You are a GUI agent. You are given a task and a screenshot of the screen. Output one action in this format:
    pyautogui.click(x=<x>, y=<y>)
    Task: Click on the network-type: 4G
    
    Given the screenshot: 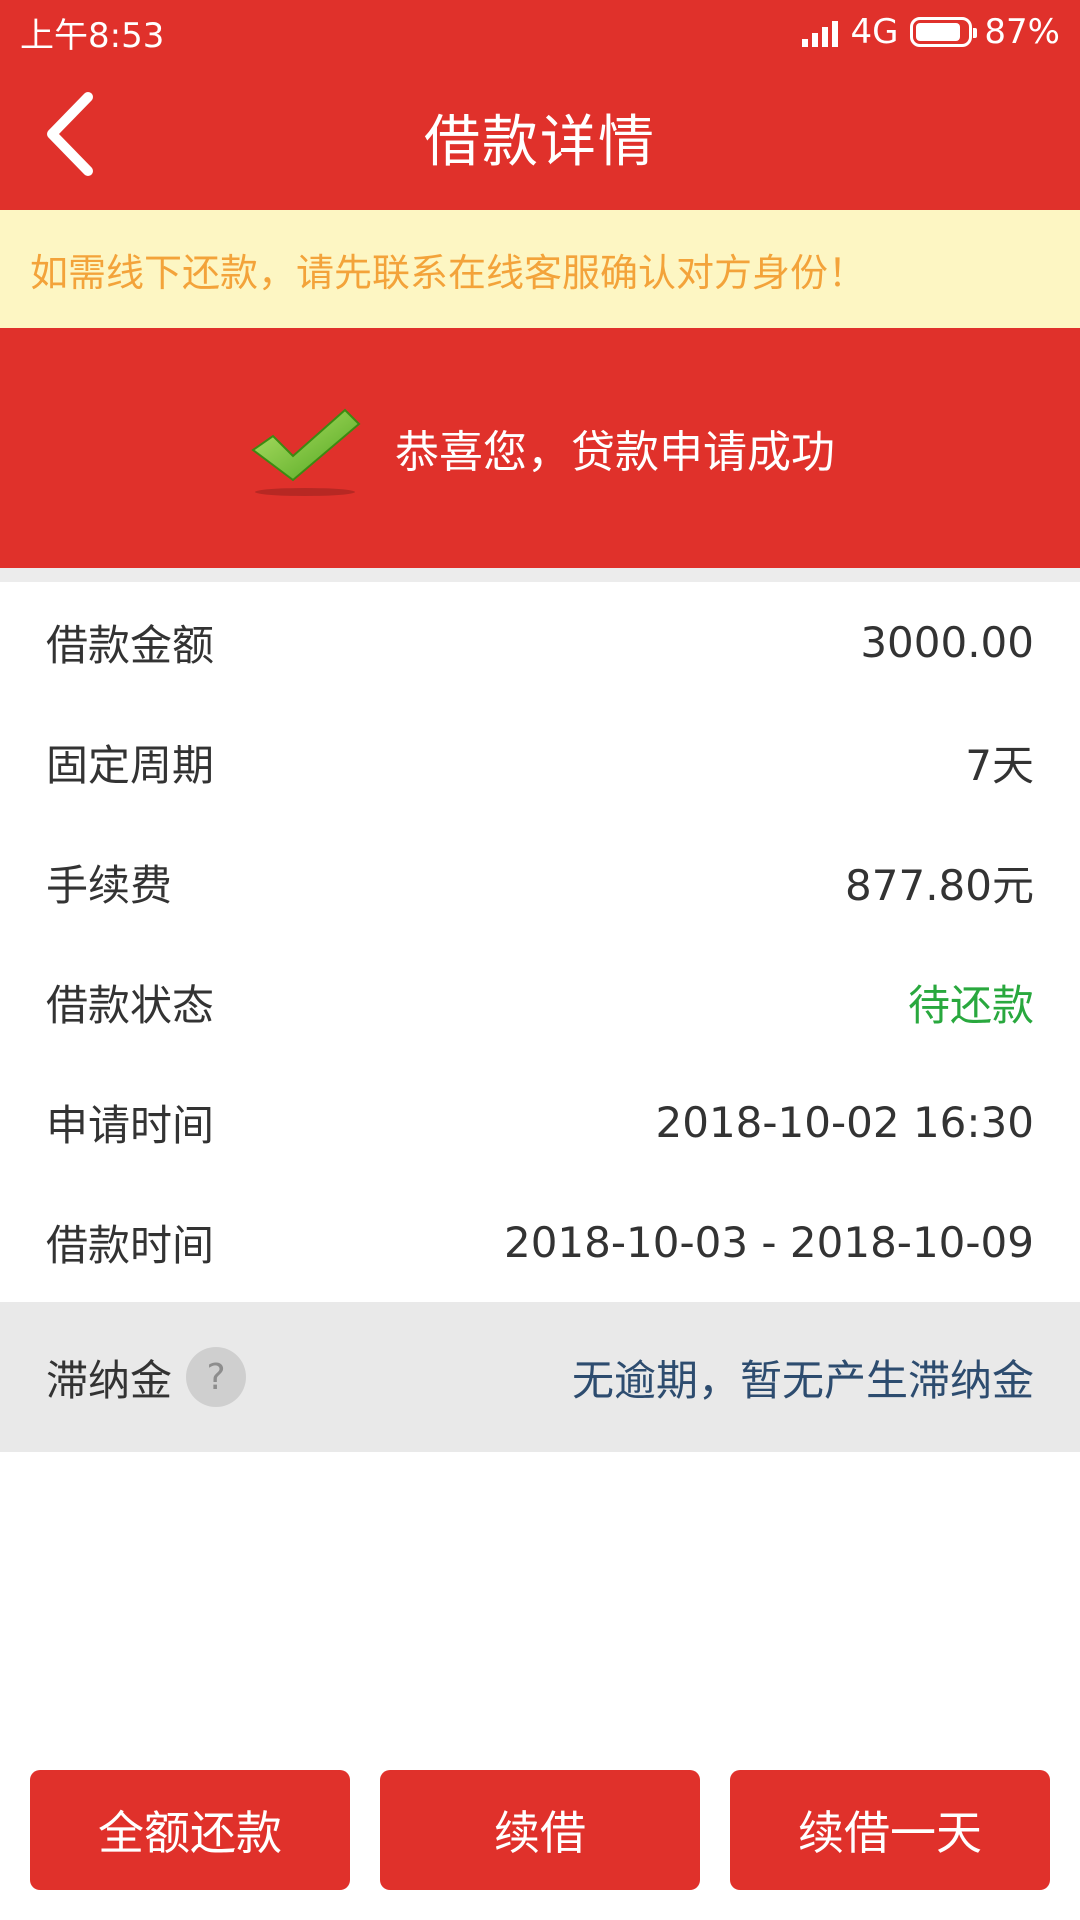 What is the action you would take?
    pyautogui.click(x=874, y=32)
    